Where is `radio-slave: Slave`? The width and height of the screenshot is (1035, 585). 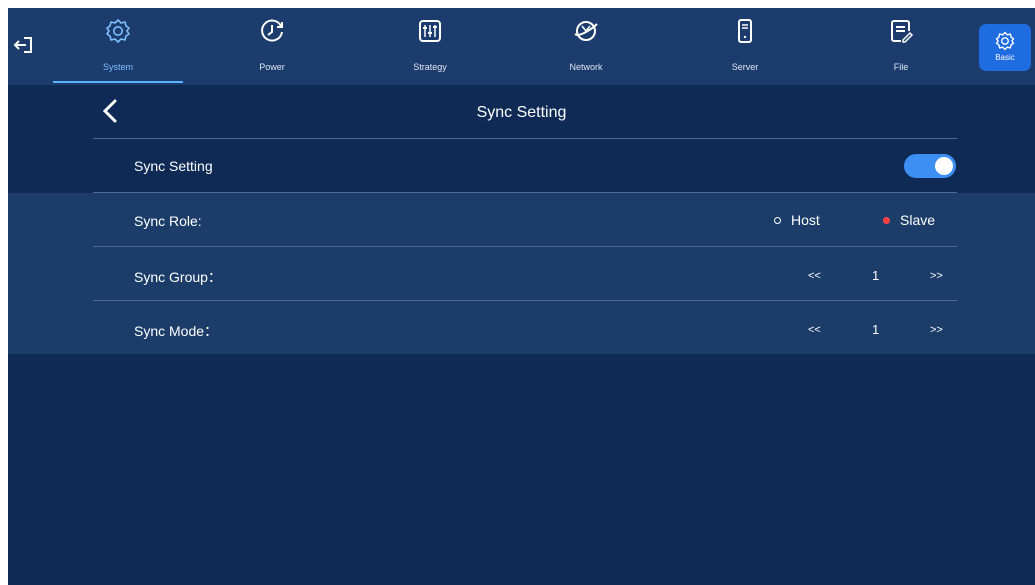
radio-slave: Slave is located at coordinates (909, 220).